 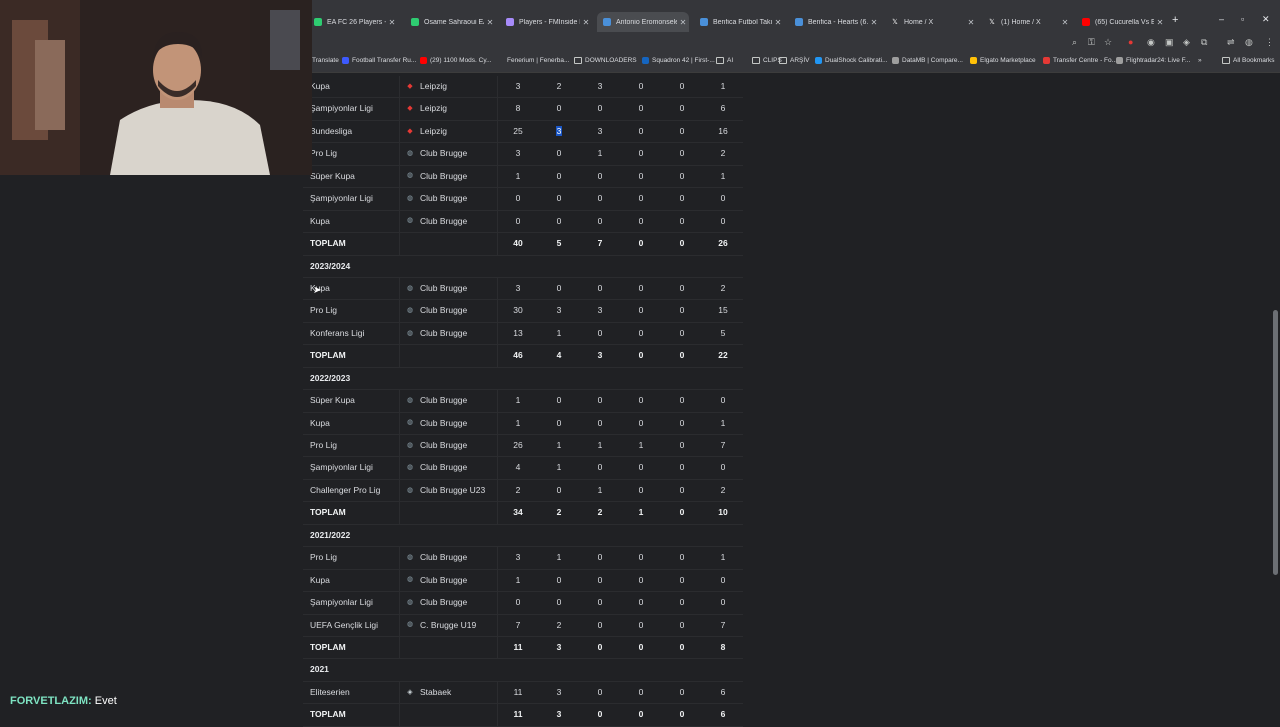 What do you see at coordinates (1200, 60) in the screenshot?
I see `bookmarks-overflow-chevron-icon: »` at bounding box center [1200, 60].